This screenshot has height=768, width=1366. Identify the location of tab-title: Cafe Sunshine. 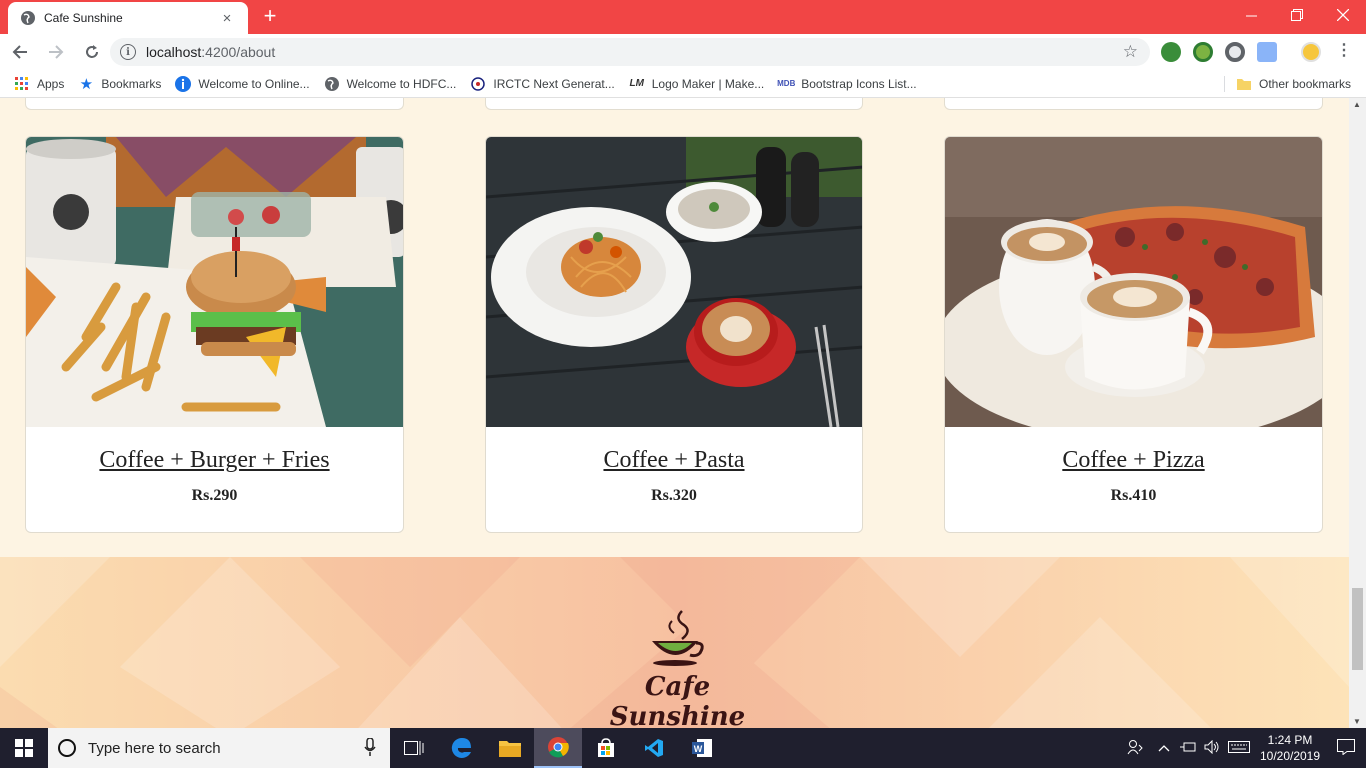
(83, 18).